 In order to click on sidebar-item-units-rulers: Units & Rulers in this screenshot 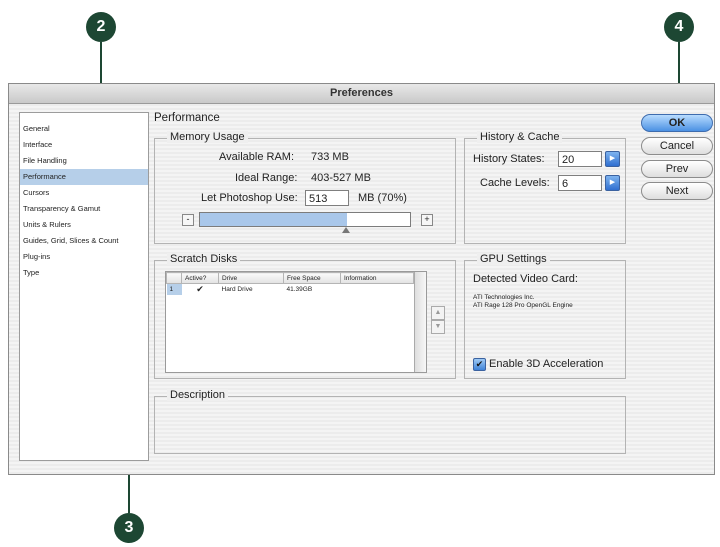, I will do `click(84, 225)`.